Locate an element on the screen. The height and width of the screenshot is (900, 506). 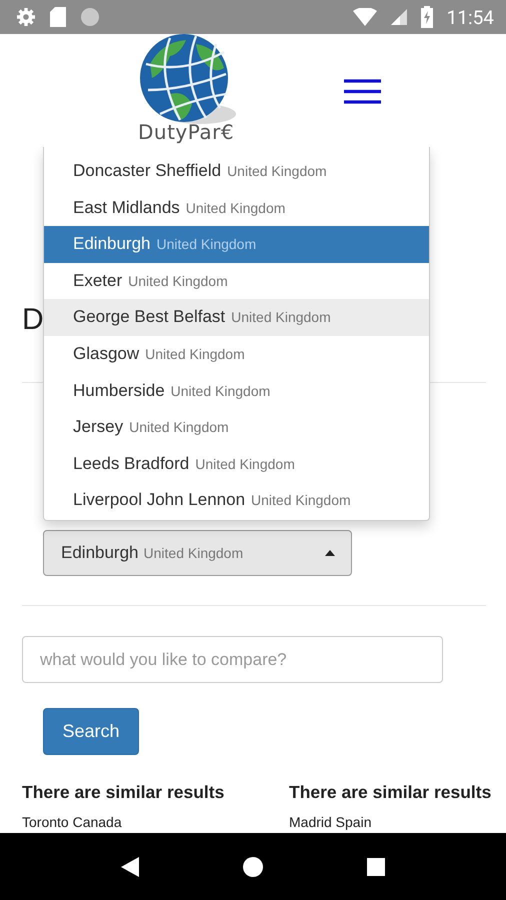
back-button is located at coordinates (130, 866).